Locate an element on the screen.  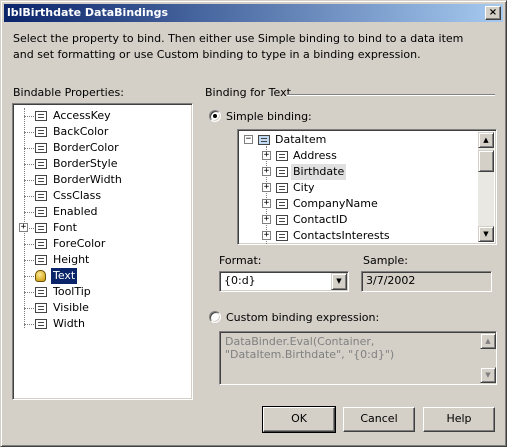
property-item: ForeColor is located at coordinates (100, 244).